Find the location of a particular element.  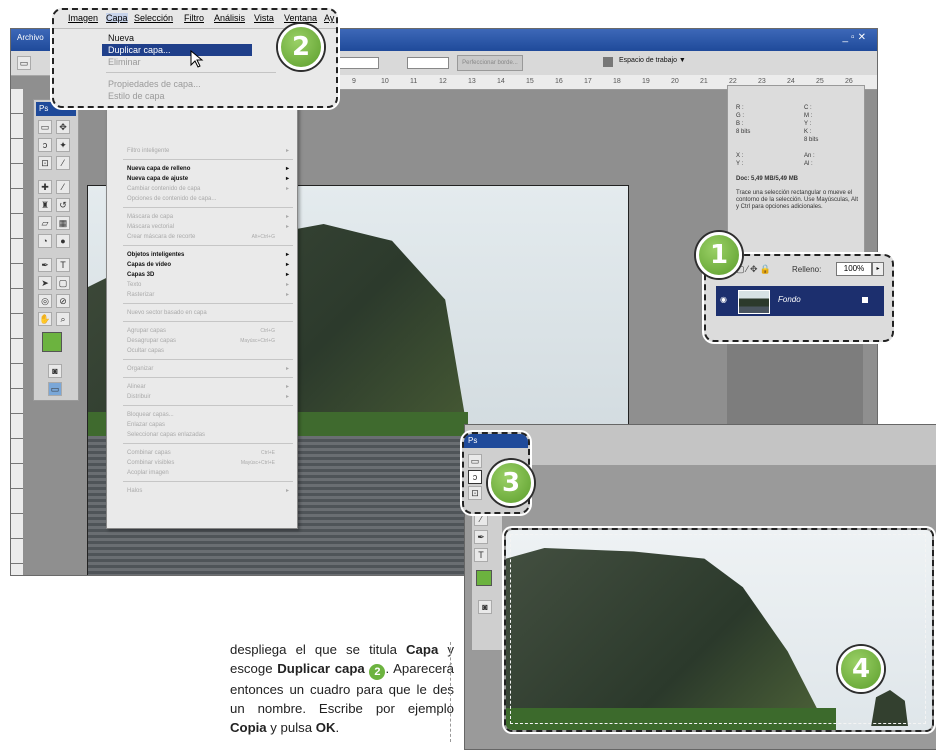

width-field is located at coordinates (358, 63).